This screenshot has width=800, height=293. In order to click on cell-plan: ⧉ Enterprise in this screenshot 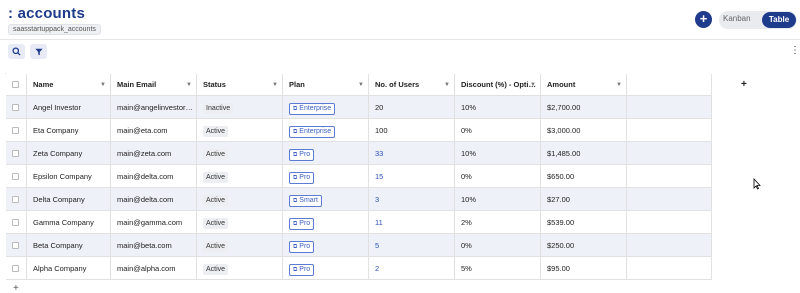, I will do `click(326, 107)`.